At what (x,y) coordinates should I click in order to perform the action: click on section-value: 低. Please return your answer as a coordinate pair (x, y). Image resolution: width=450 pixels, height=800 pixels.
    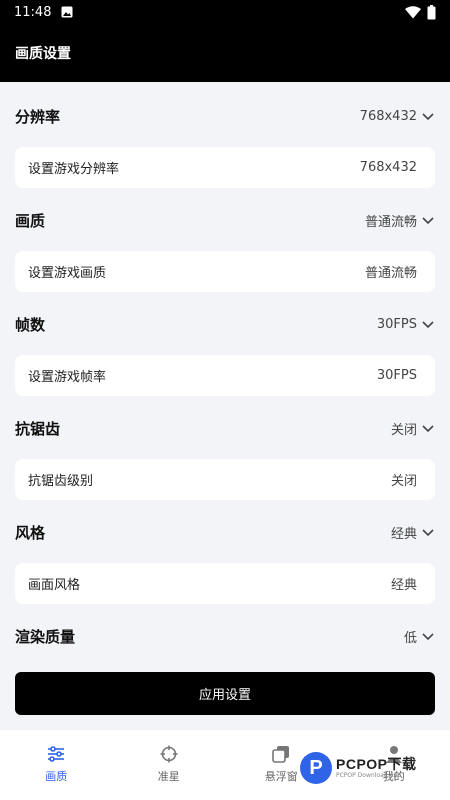
    Looking at the image, I should click on (410, 638).